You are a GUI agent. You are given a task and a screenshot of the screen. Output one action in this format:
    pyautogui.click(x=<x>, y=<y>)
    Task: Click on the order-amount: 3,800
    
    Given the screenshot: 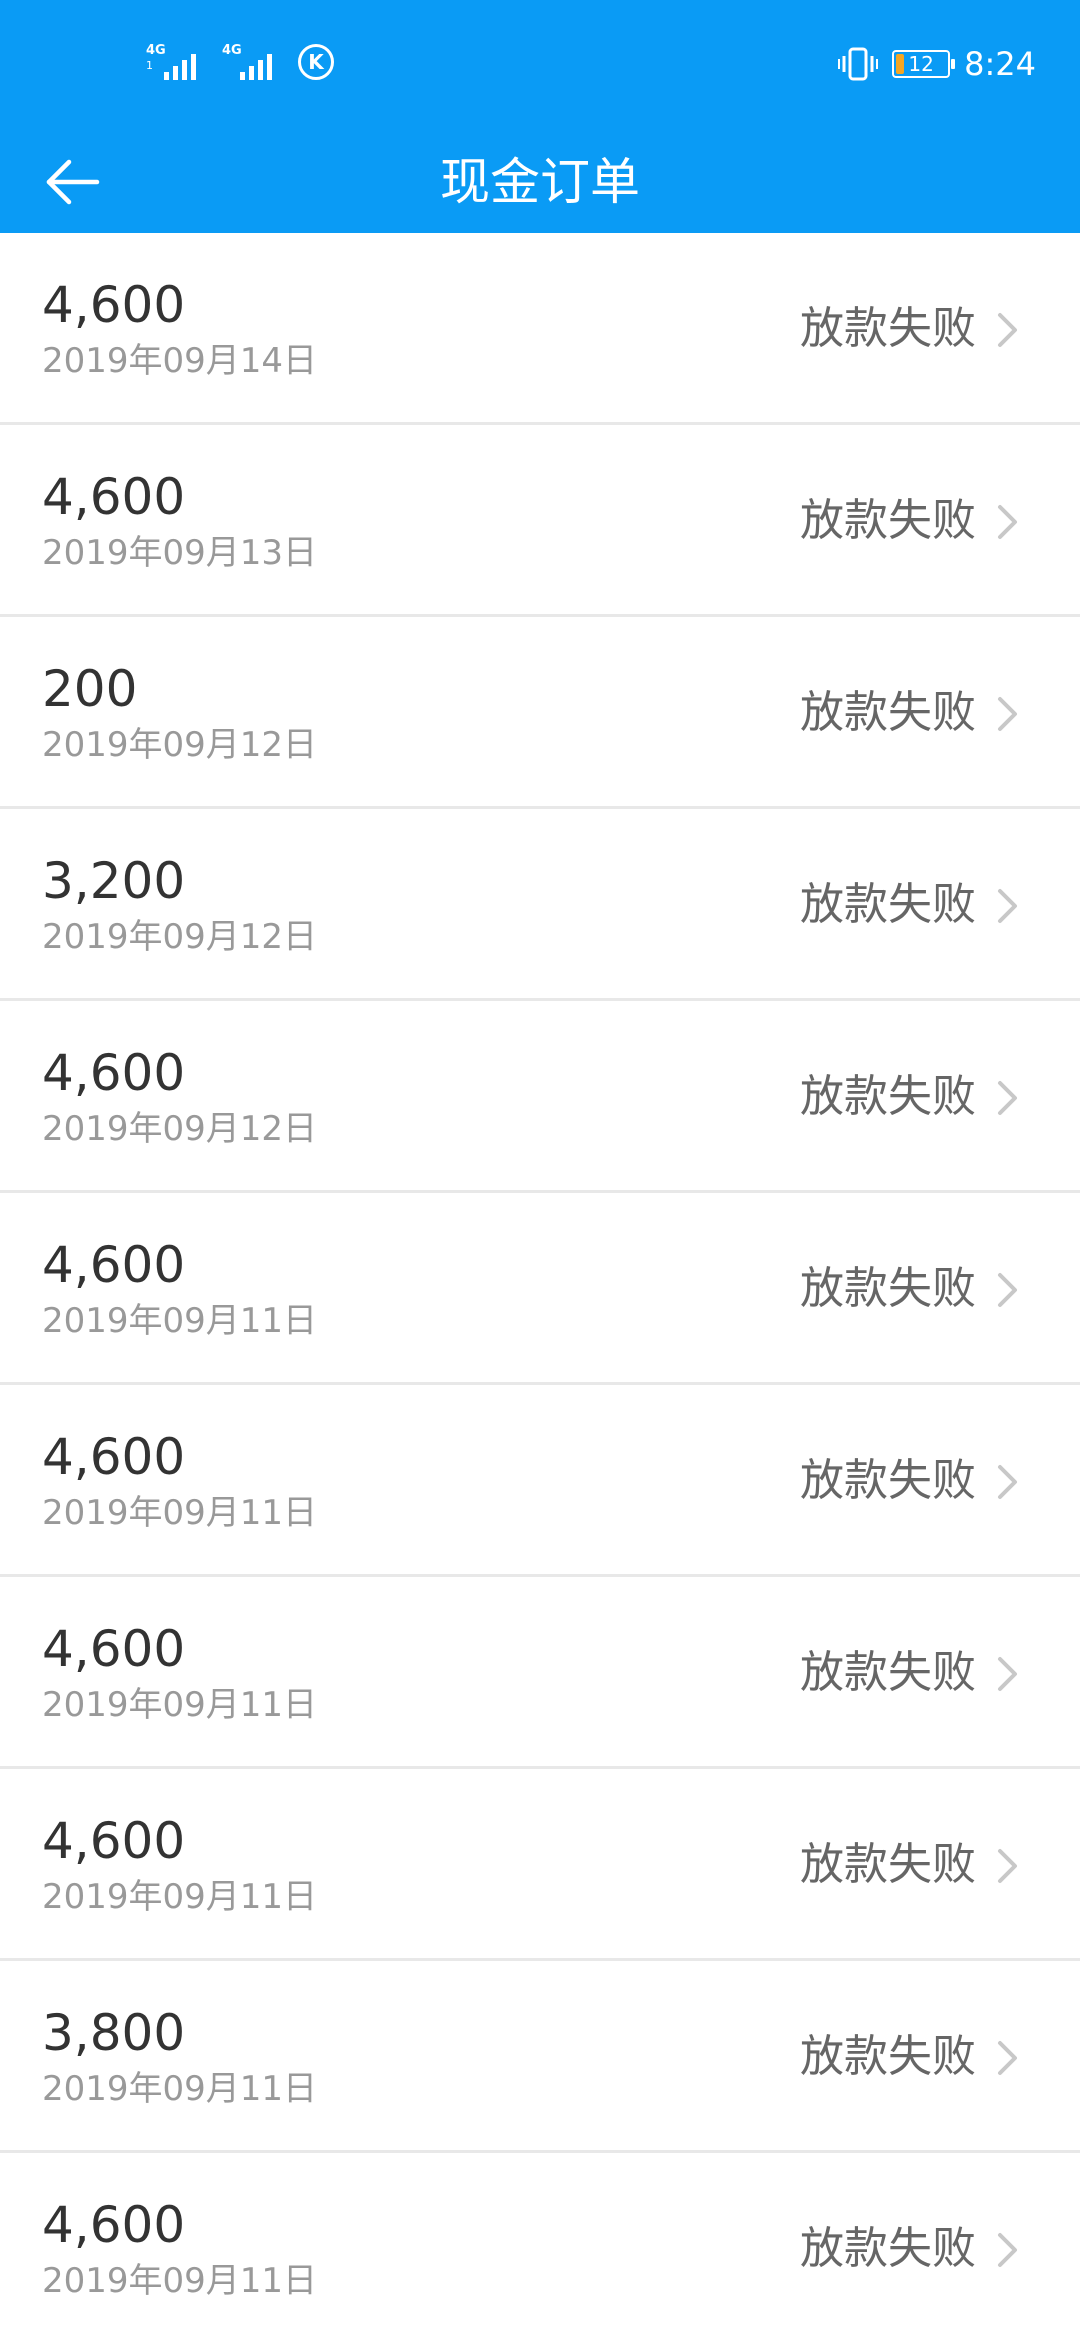 What is the action you would take?
    pyautogui.click(x=114, y=2033)
    